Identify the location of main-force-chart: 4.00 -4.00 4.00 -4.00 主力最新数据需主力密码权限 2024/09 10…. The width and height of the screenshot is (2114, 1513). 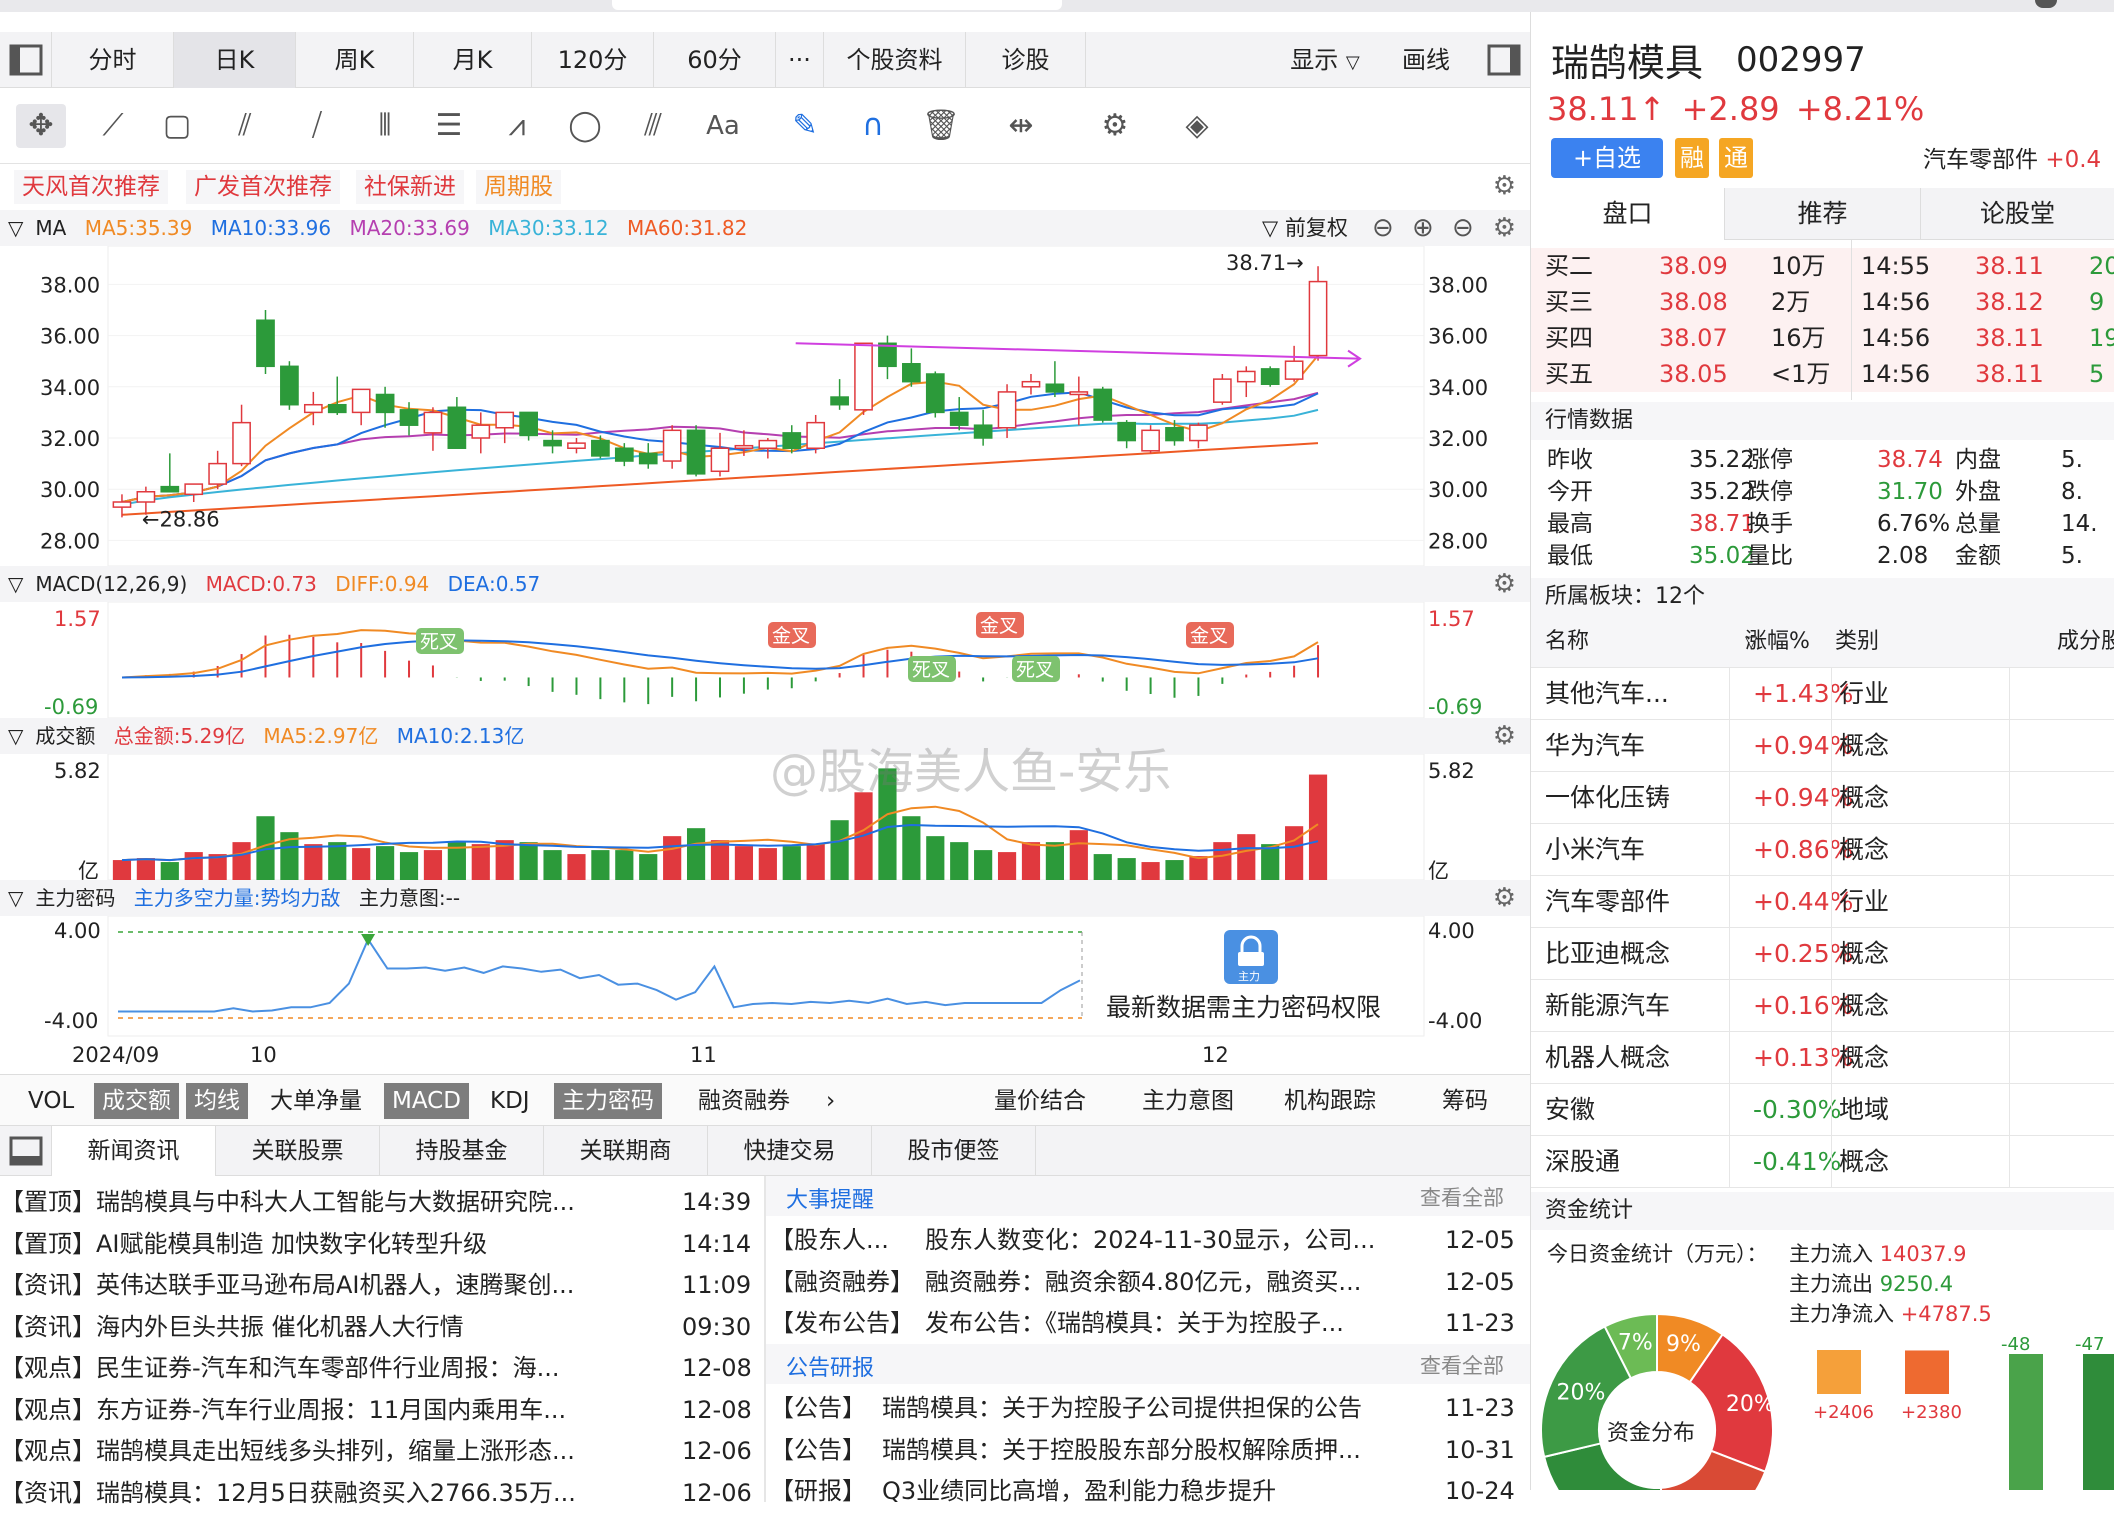
(765, 995).